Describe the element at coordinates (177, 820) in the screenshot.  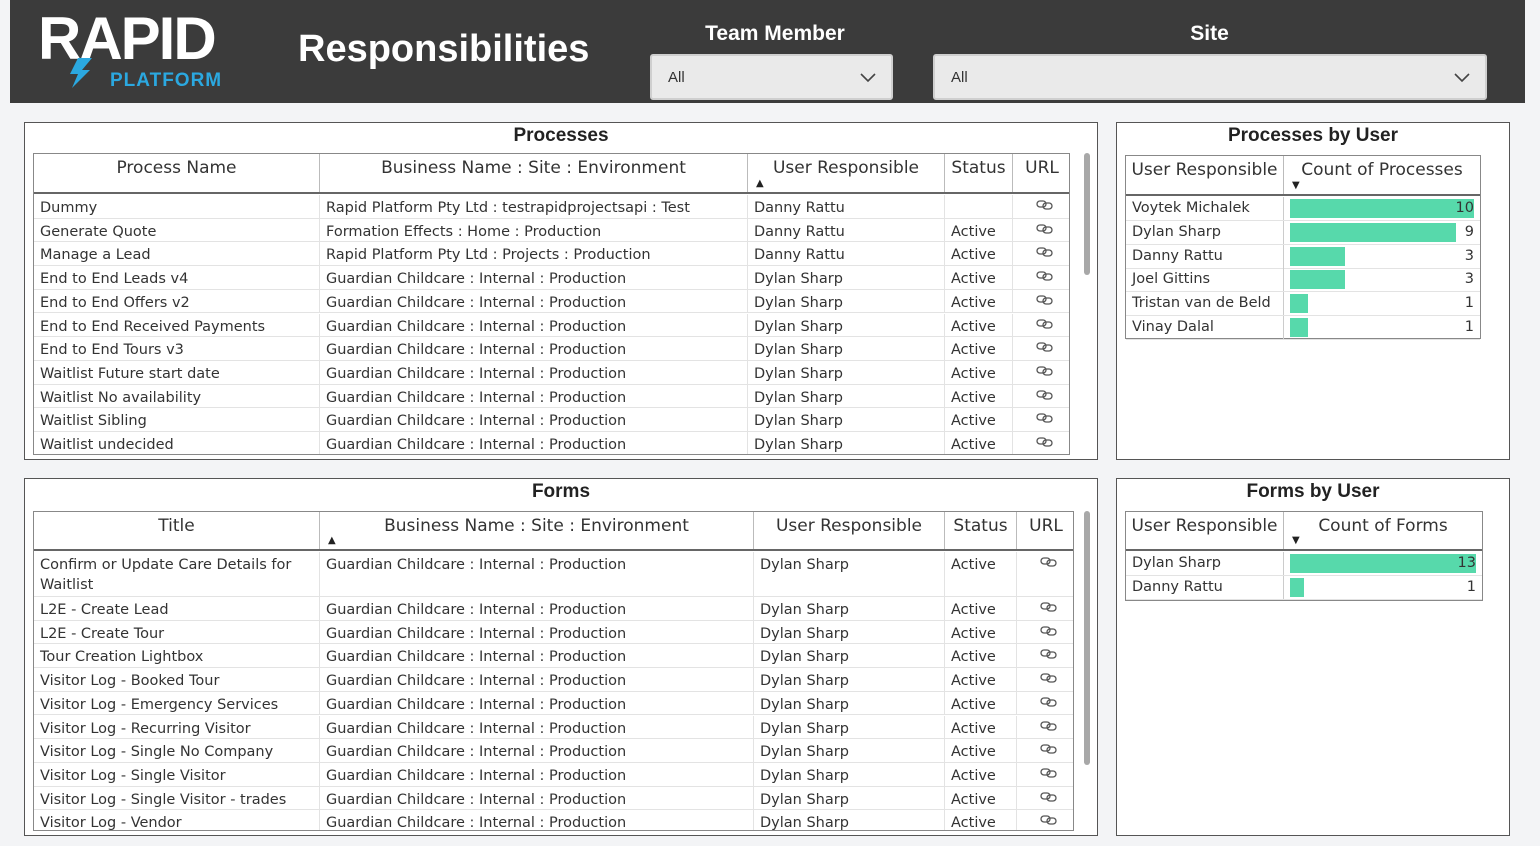
I see `table-cell: Visitor Log - Vendor` at that location.